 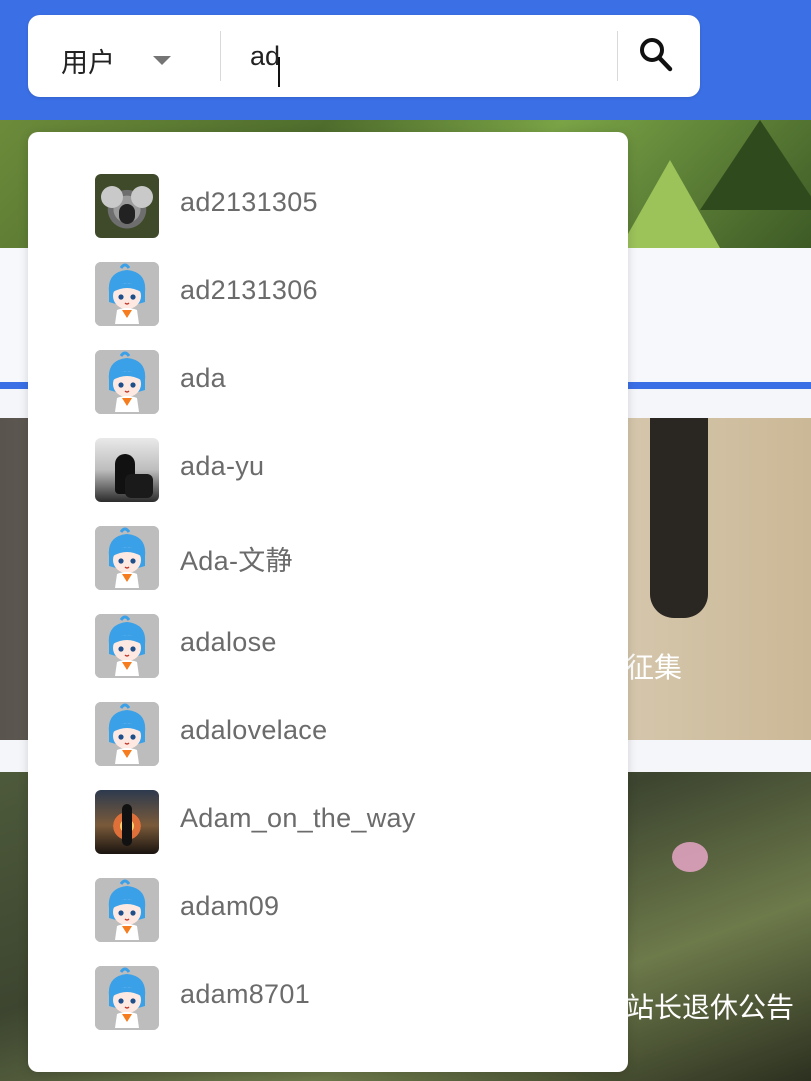 What do you see at coordinates (230, 906) in the screenshot?
I see `suggestion-username: adam09` at bounding box center [230, 906].